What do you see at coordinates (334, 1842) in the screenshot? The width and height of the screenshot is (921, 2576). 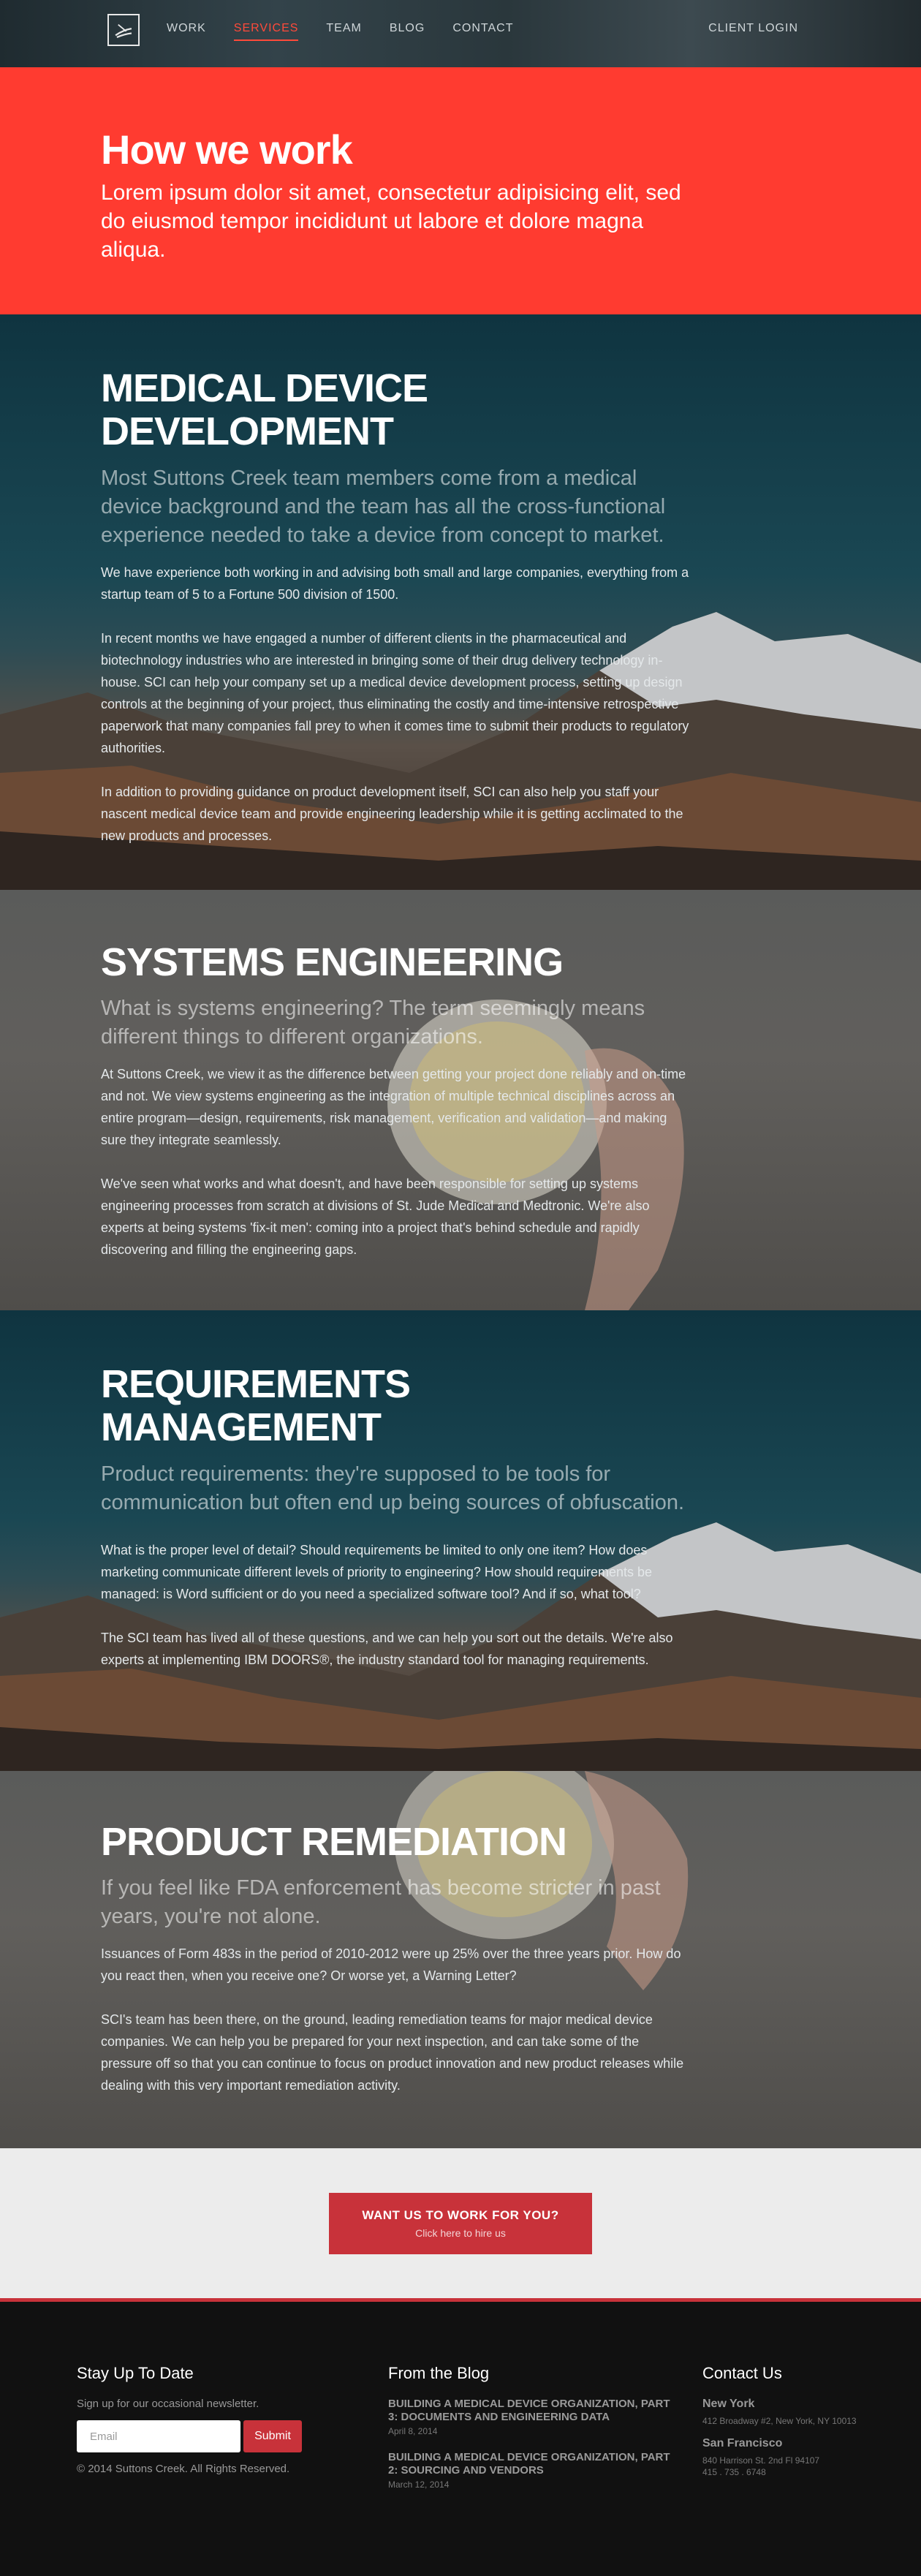 I see `section-title: PRODUCT REMEDIATION` at bounding box center [334, 1842].